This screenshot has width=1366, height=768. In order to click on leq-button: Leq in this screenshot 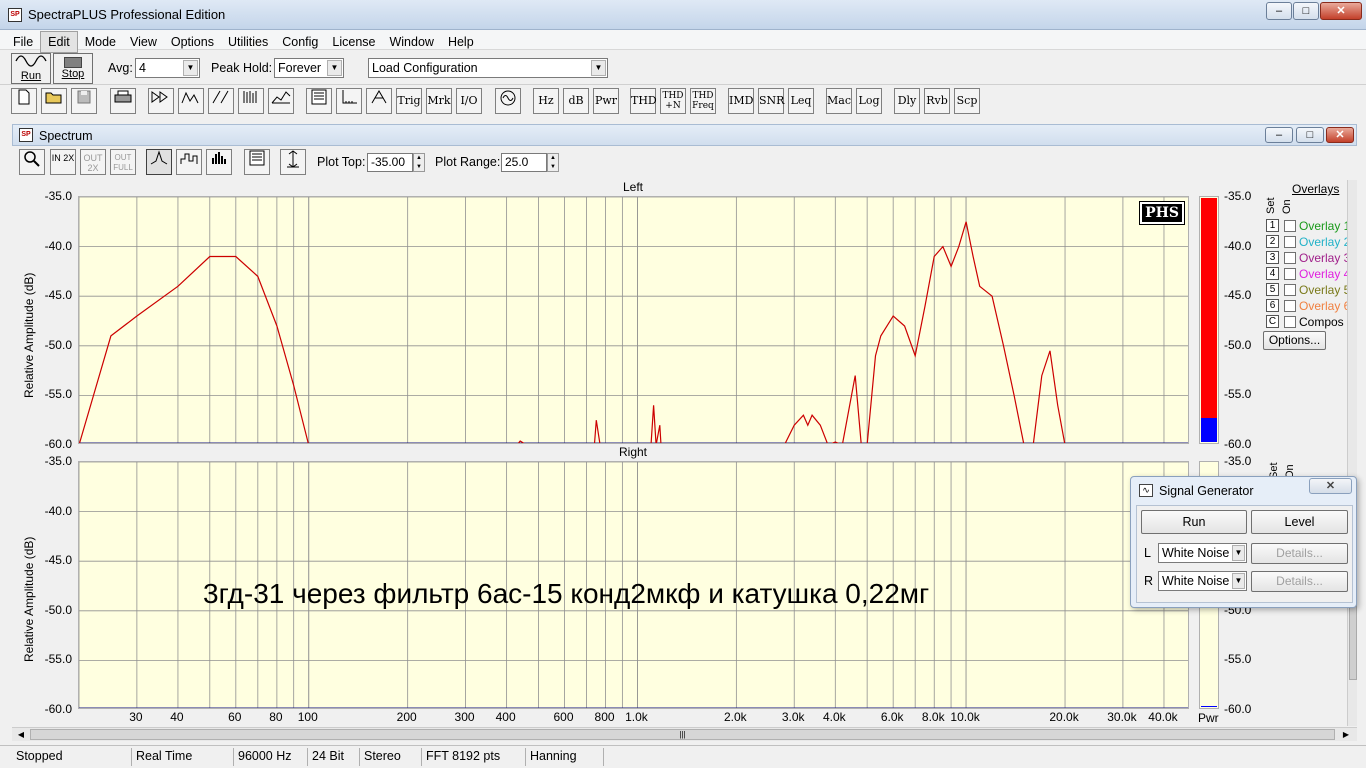, I will do `click(801, 101)`.